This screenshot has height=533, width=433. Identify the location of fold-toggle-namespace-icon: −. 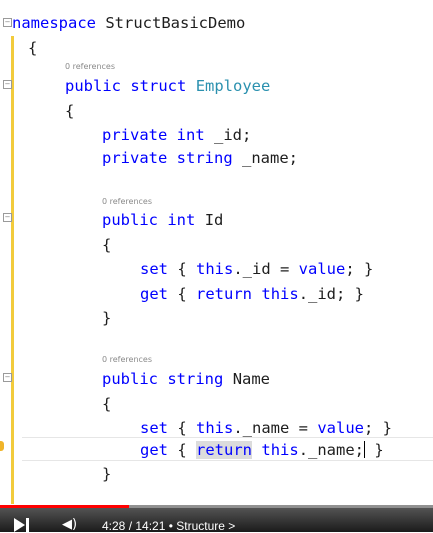
(7, 22).